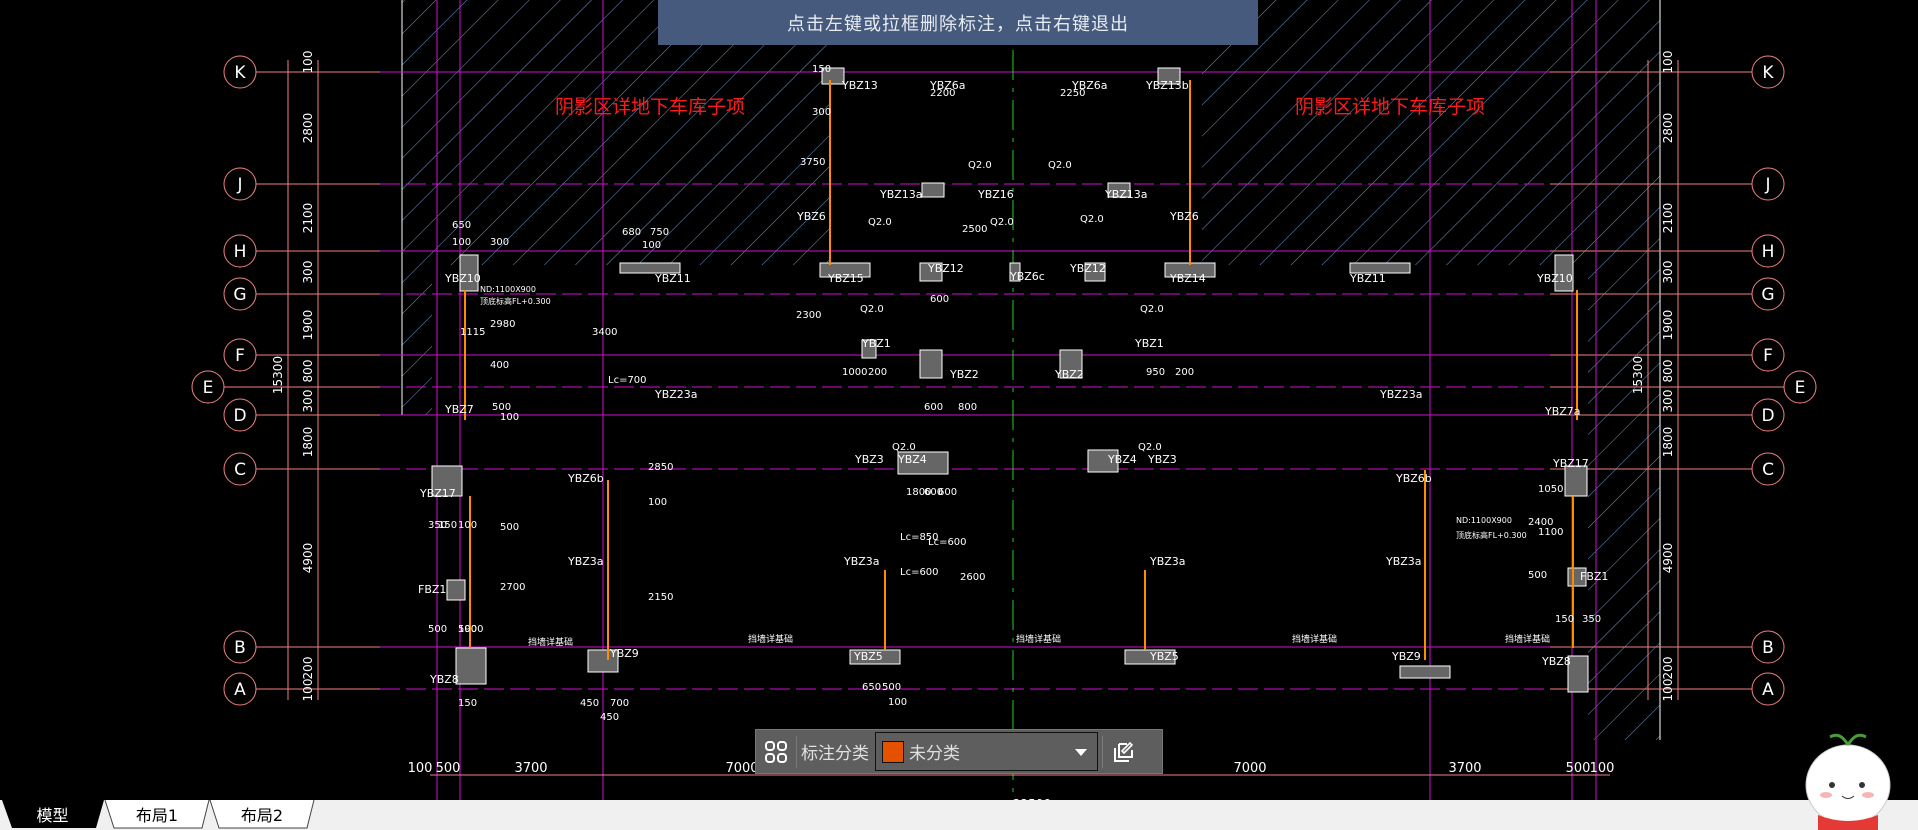 The height and width of the screenshot is (830, 1918). Describe the element at coordinates (845, 278) in the screenshot. I see `component-label: YBZ15` at that location.